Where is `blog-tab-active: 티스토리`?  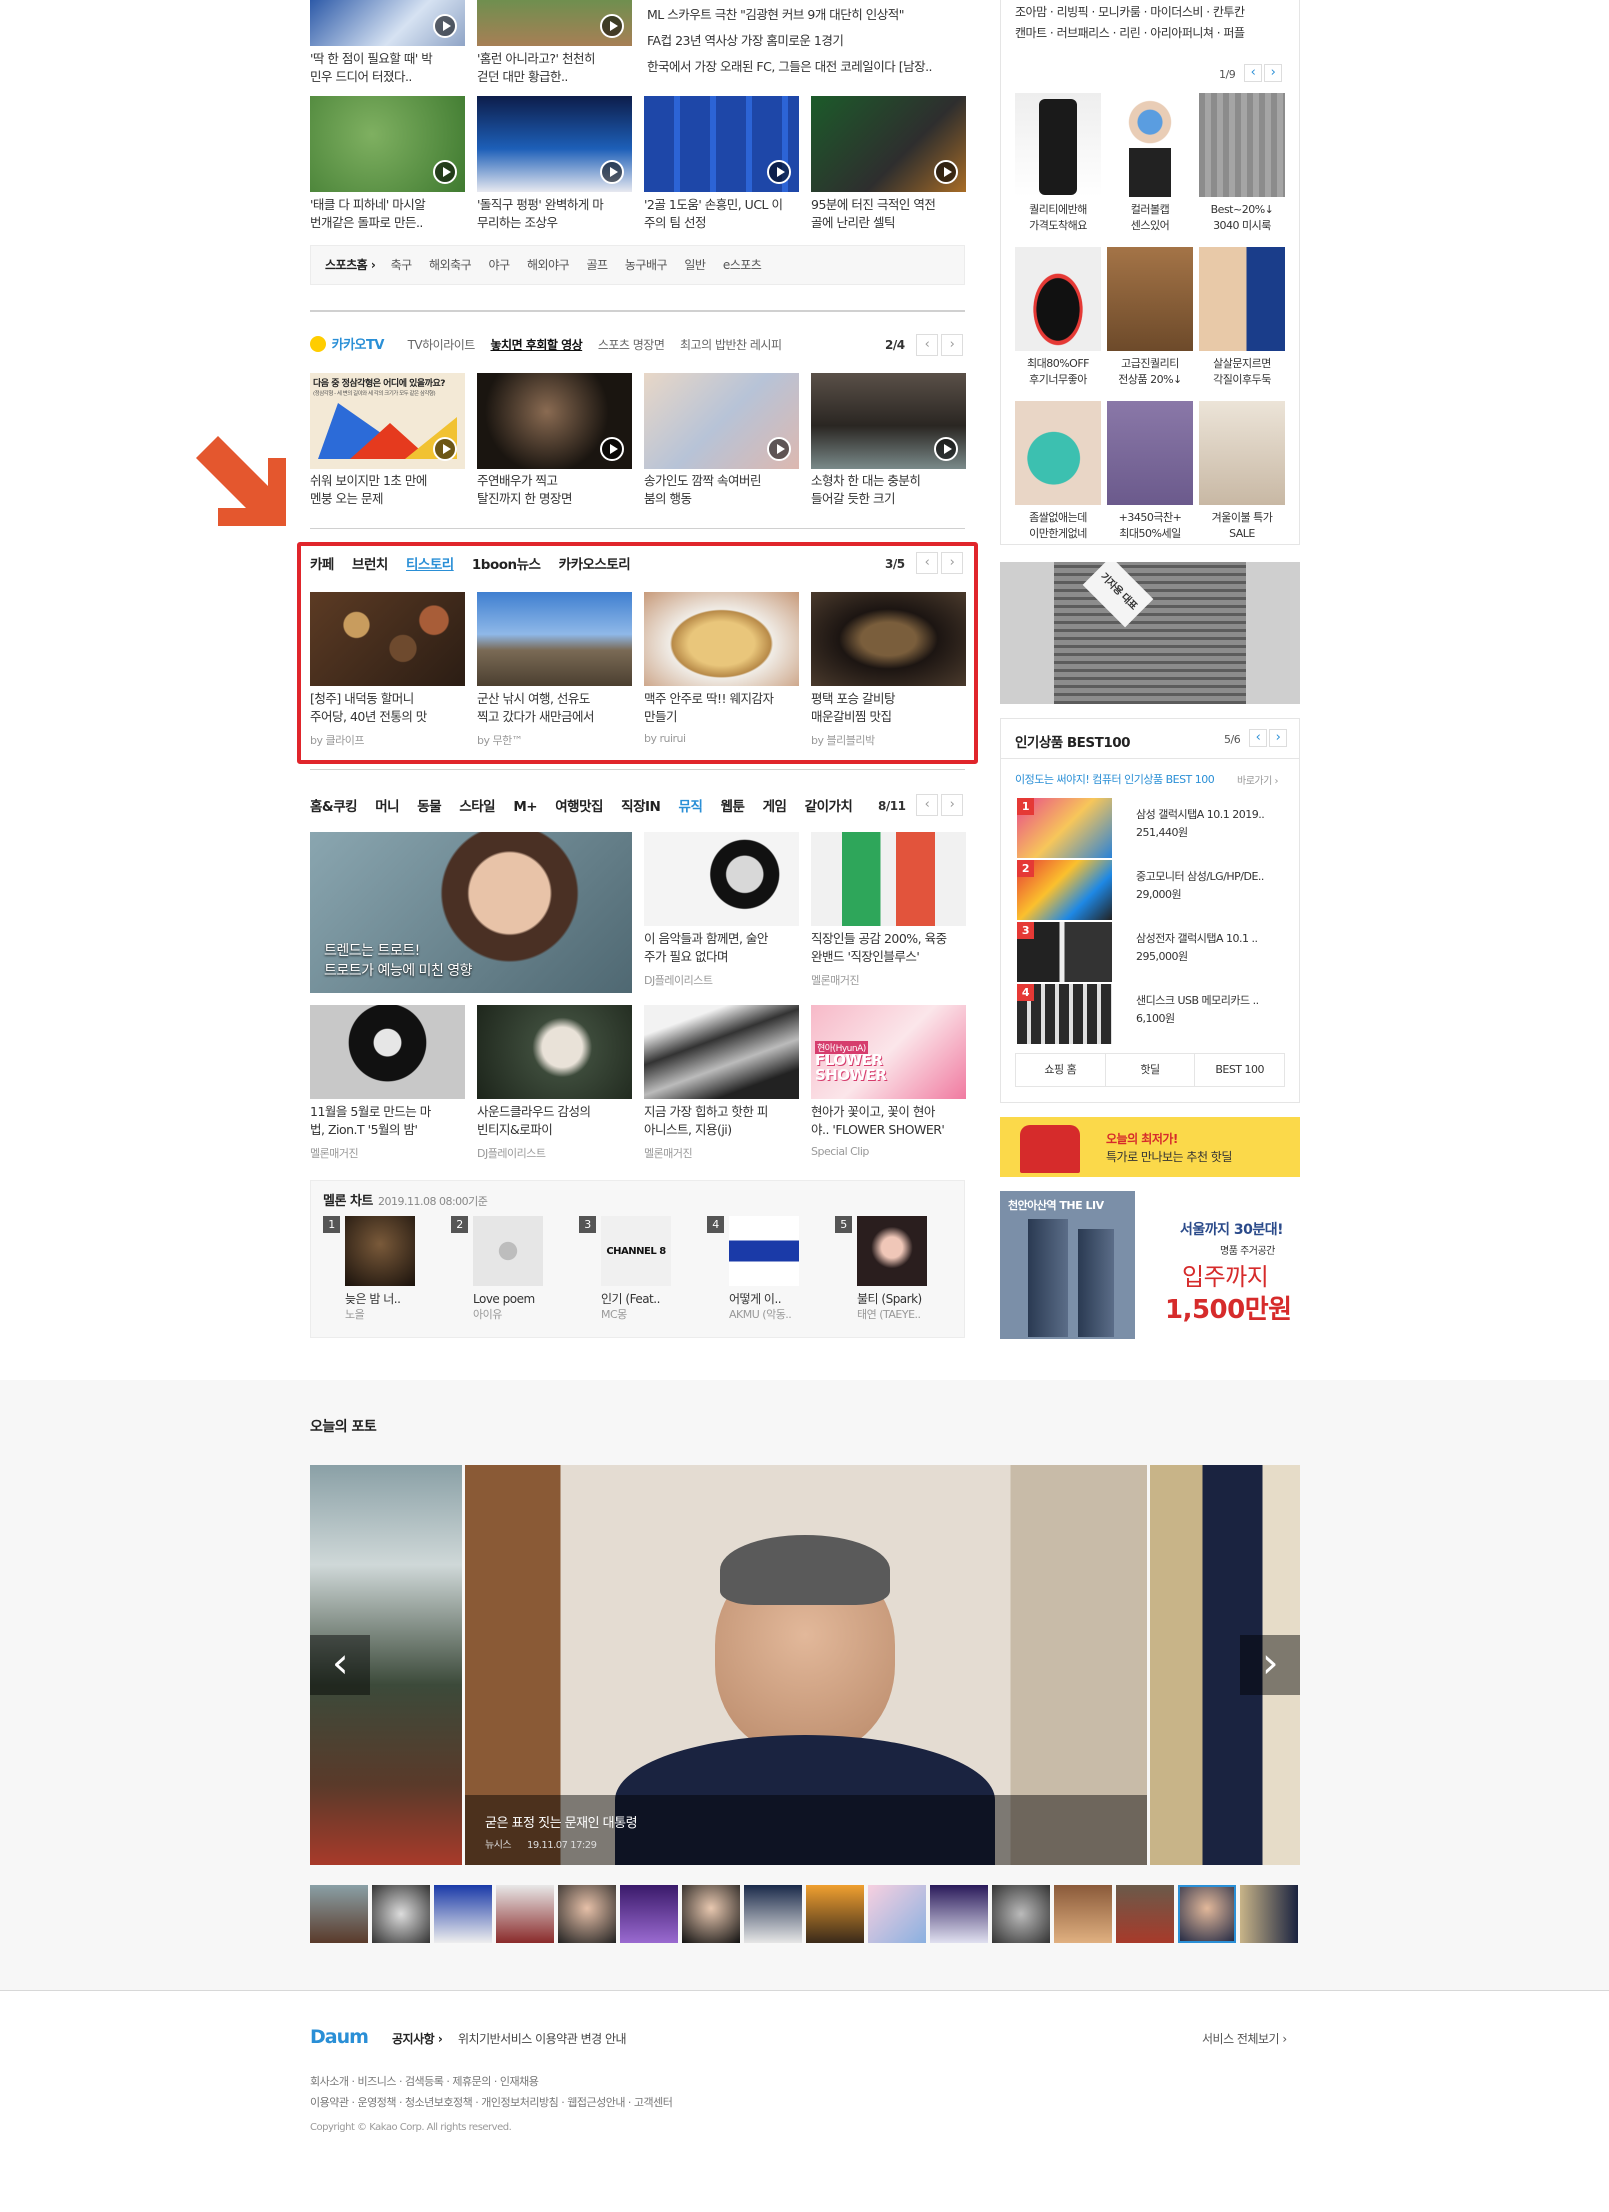
blog-tab-active: 티스토리 is located at coordinates (430, 565).